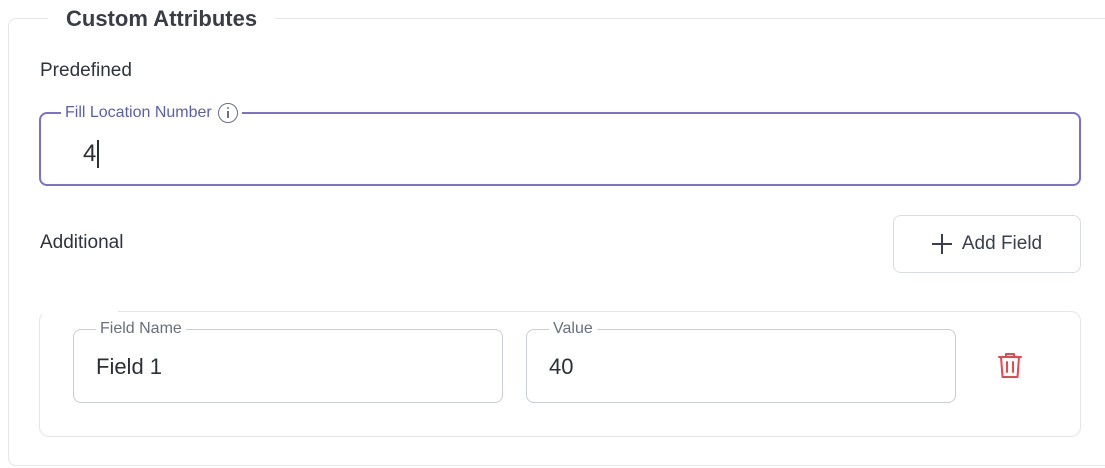 Image resolution: width=1105 pixels, height=468 pixels. What do you see at coordinates (561, 366) in the screenshot?
I see `field-value-value: 40` at bounding box center [561, 366].